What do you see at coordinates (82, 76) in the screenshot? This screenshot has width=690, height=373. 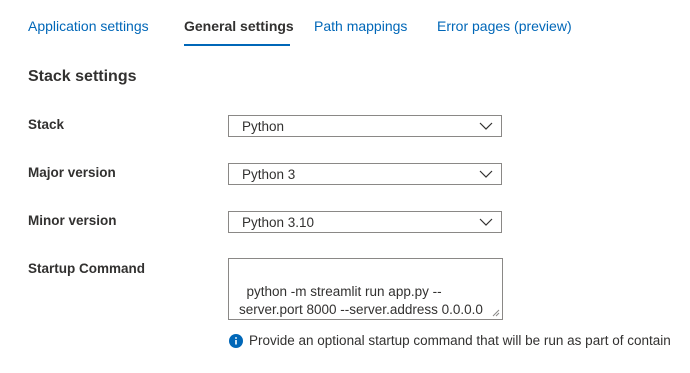 I see `section-title: Stack settings` at bounding box center [82, 76].